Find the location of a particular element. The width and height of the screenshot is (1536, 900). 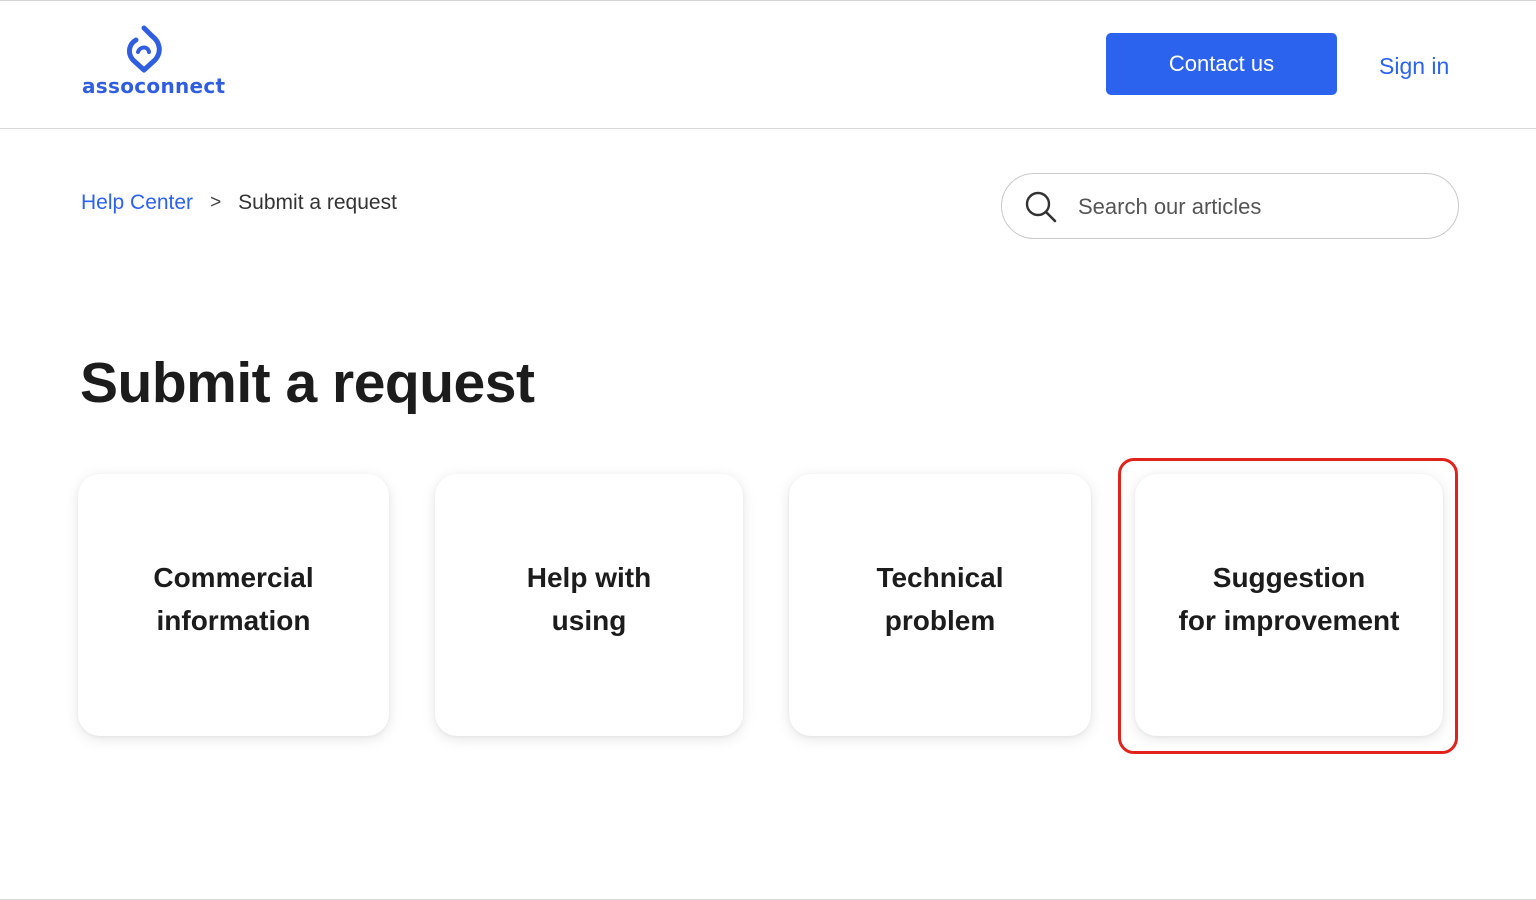

contact-us-button: Contact us is located at coordinates (1221, 64).